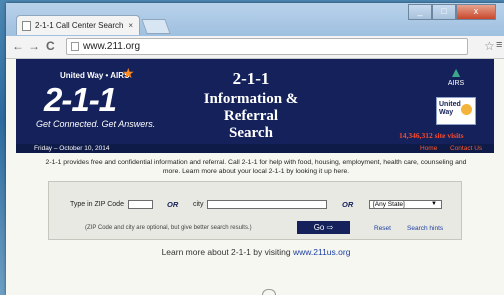 This screenshot has height=295, width=504. What do you see at coordinates (269, 292) in the screenshot?
I see `footer-arc-icon` at bounding box center [269, 292].